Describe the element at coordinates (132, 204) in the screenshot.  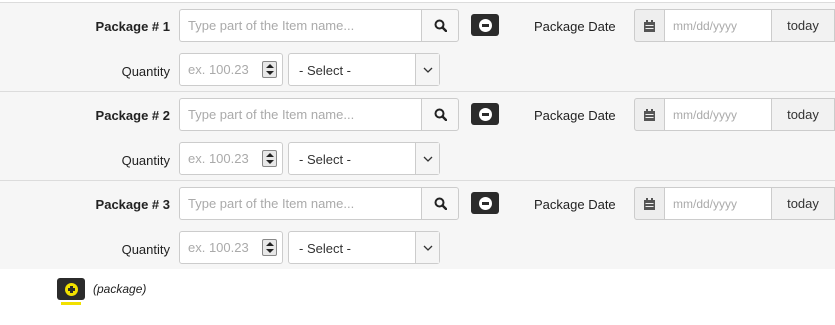
I see `package-label: Package # 3` at that location.